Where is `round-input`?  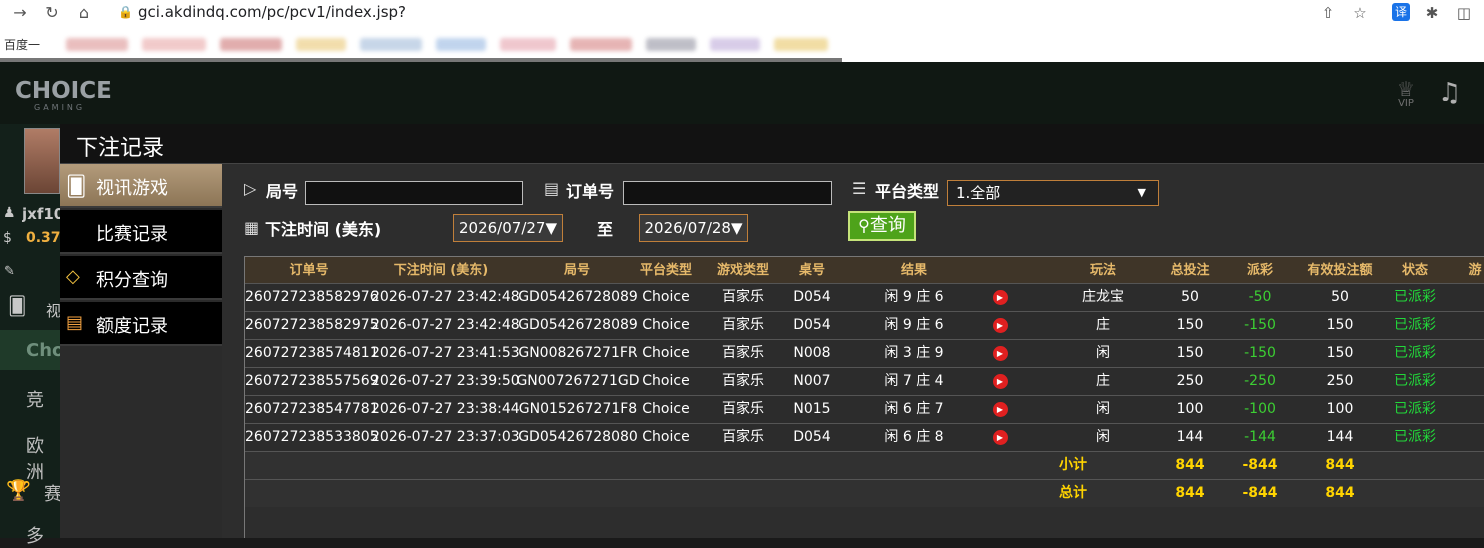 round-input is located at coordinates (414, 193).